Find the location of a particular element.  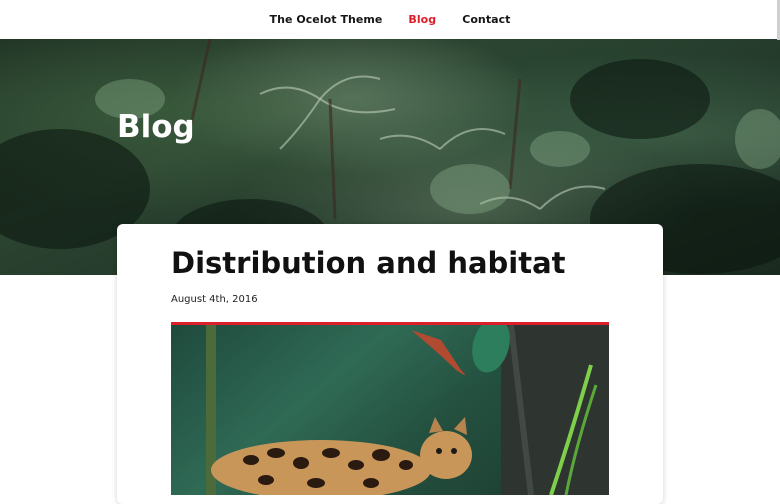

nav-item-blog: Blog is located at coordinates (422, 19).